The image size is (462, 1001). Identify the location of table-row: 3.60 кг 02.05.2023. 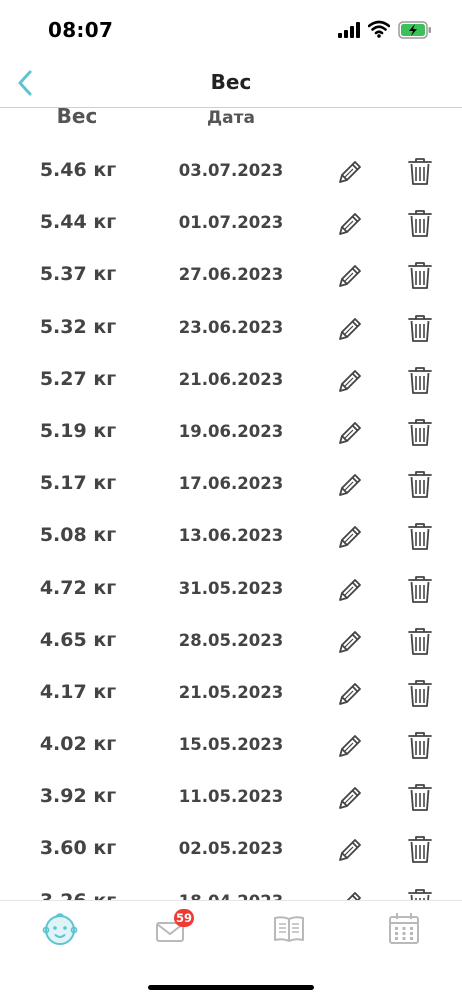
(231, 849).